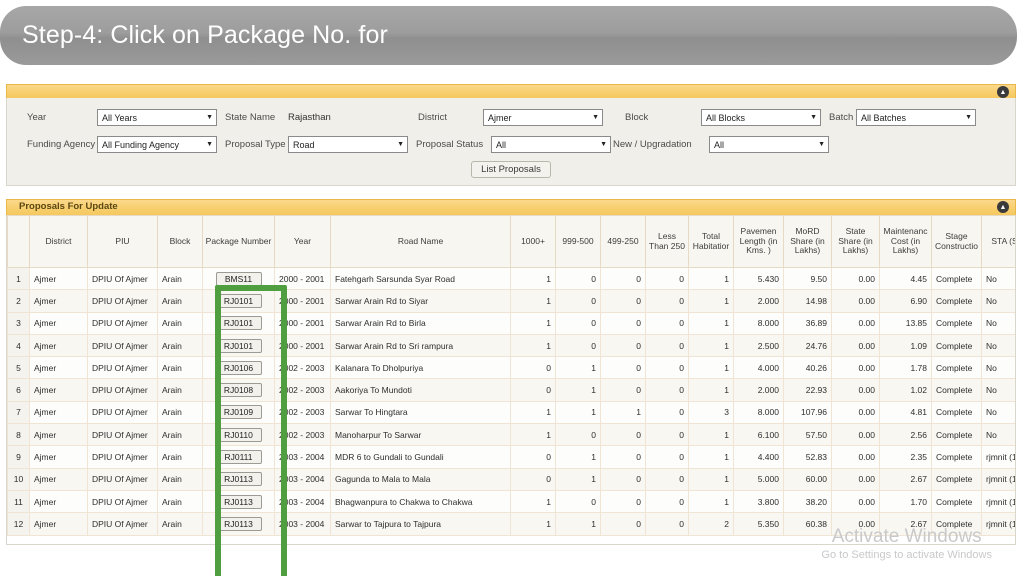  What do you see at coordinates (905, 301) in the screenshot?
I see `cell-numeric: 6.90` at bounding box center [905, 301].